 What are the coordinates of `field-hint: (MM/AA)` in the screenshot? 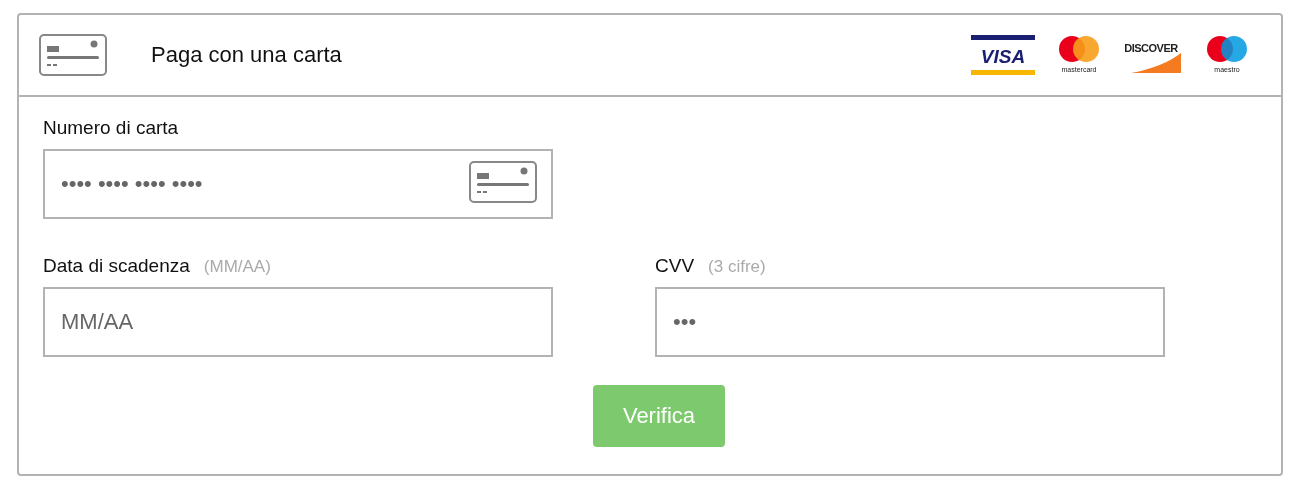 It's located at (237, 267).